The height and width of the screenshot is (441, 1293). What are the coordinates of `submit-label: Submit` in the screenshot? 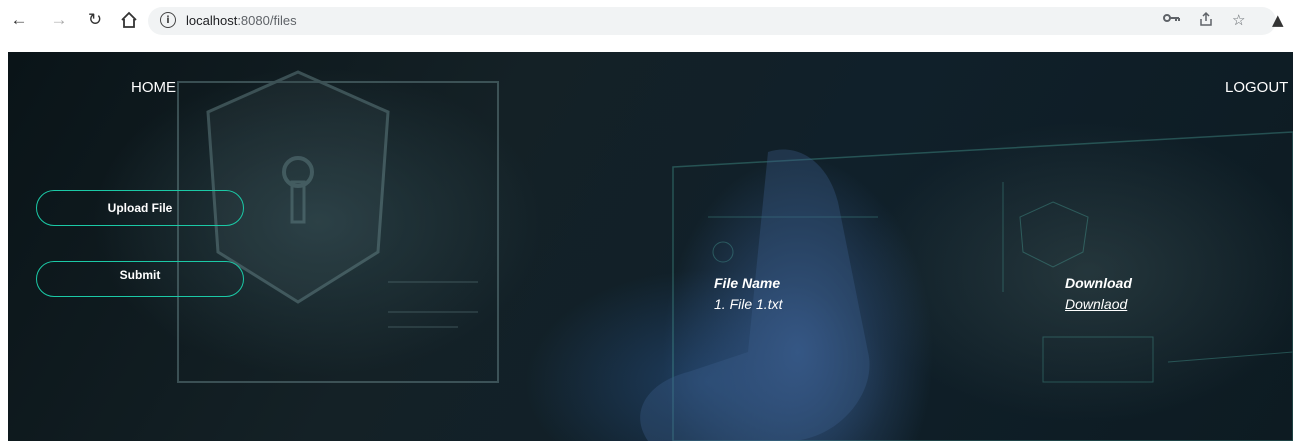 It's located at (140, 275).